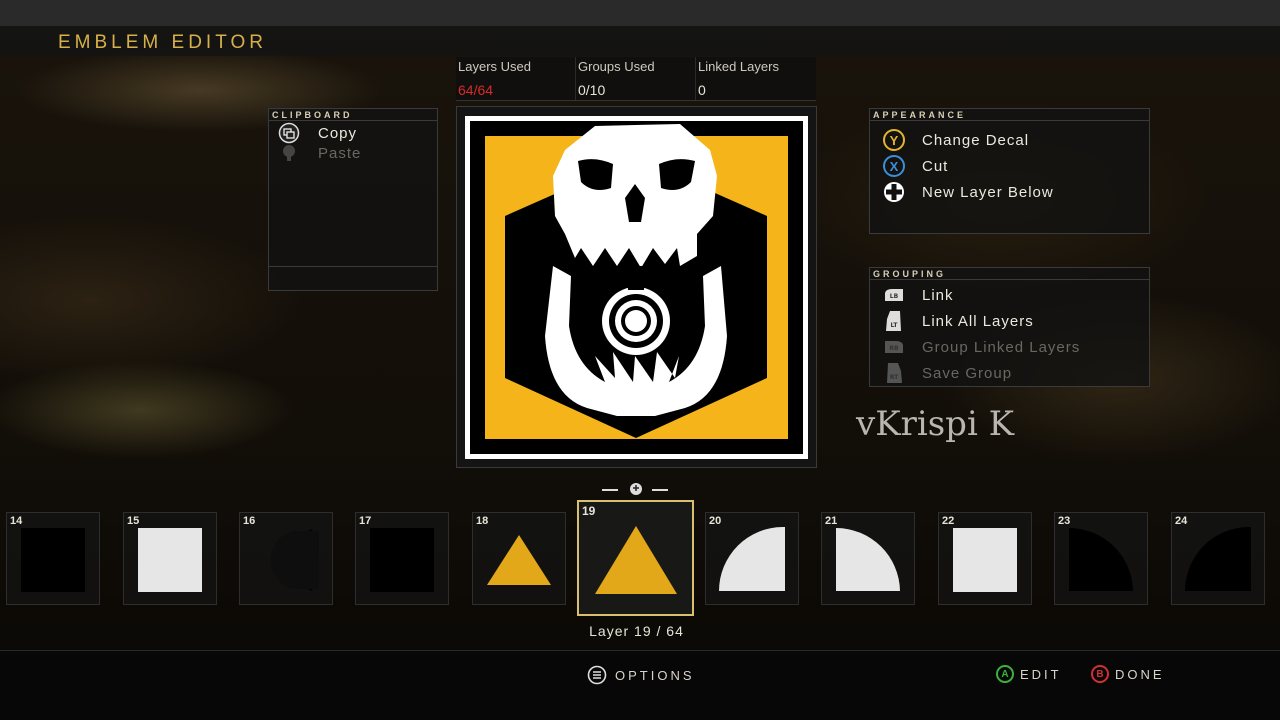 The image size is (1280, 720). Describe the element at coordinates (162, 42) in the screenshot. I see `page-title: EMBLEM EDITOR` at that location.